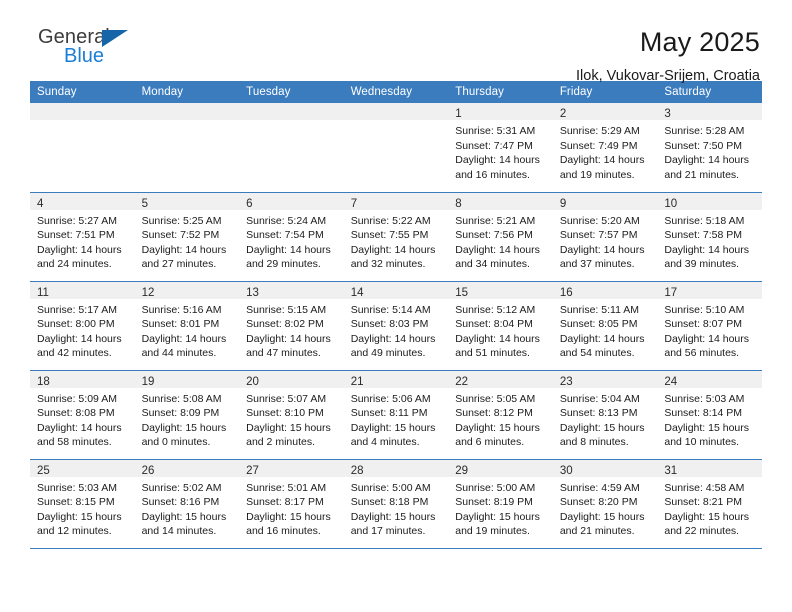 The width and height of the screenshot is (792, 612). I want to click on sunset-time: Sunset: 8:13 PM, so click(598, 413).